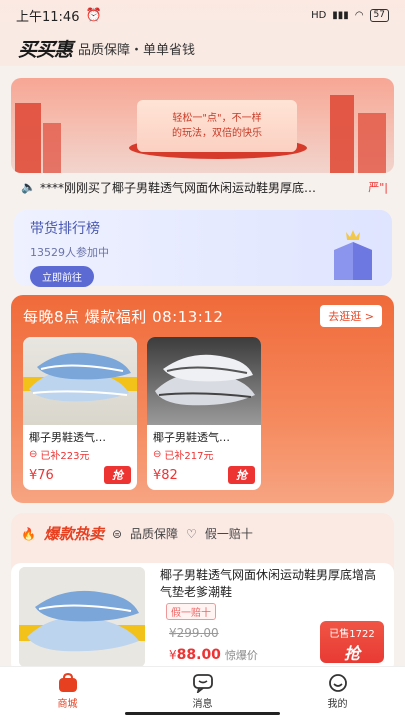 This screenshot has width=405, height=720. Describe the element at coordinates (62, 276) in the screenshot. I see `ranking-go-button: 立即前往` at that location.